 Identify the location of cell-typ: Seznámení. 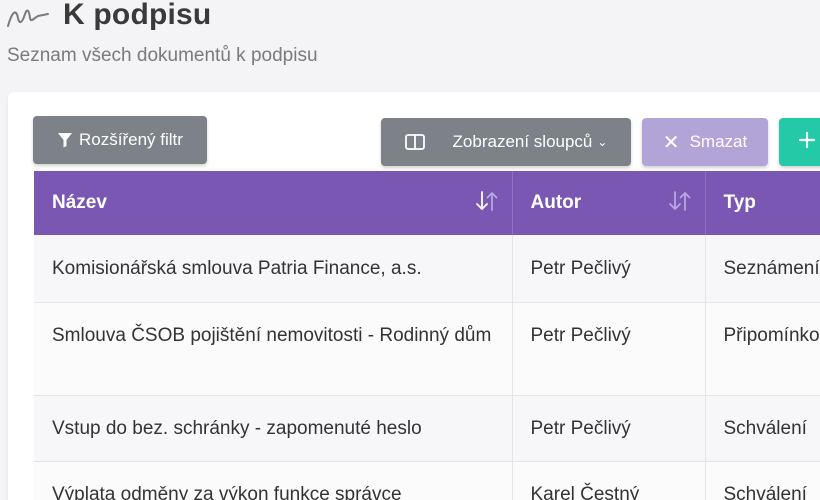
(762, 269).